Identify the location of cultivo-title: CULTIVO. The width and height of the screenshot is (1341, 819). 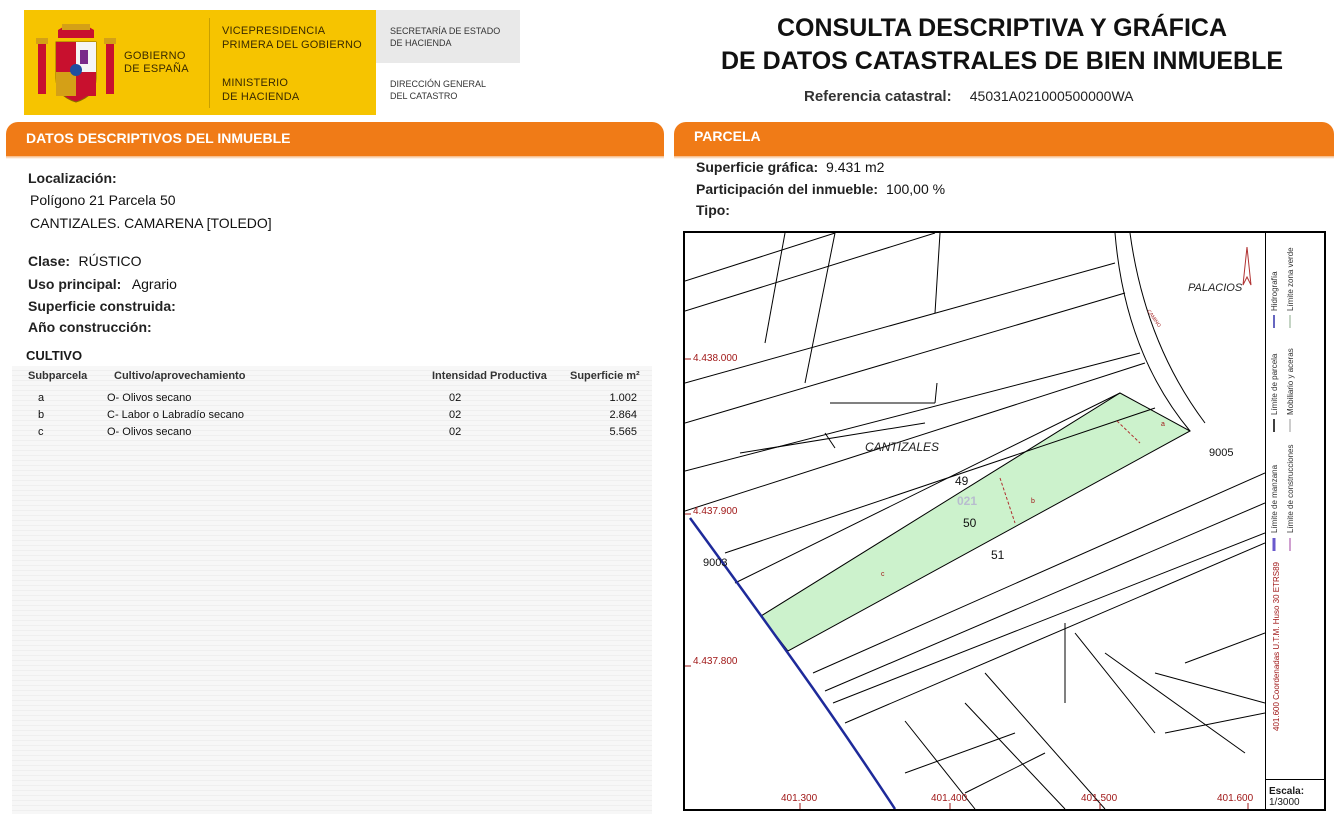
(54, 355).